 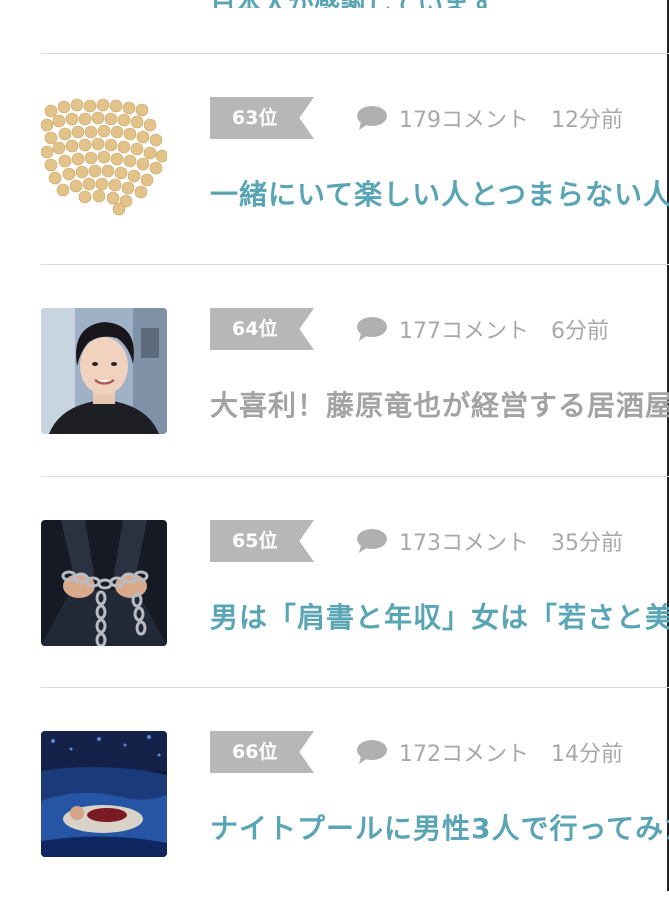 I want to click on comment-count: 177コメント, so click(x=464, y=331).